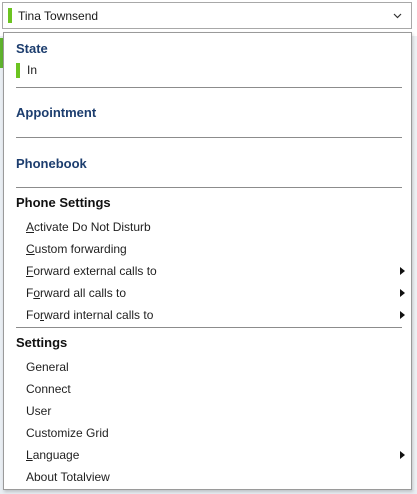 Image resolution: width=417 pixels, height=494 pixels. What do you see at coordinates (217, 315) in the screenshot?
I see `menu-item-forward-internal: Forward internal calls to` at bounding box center [217, 315].